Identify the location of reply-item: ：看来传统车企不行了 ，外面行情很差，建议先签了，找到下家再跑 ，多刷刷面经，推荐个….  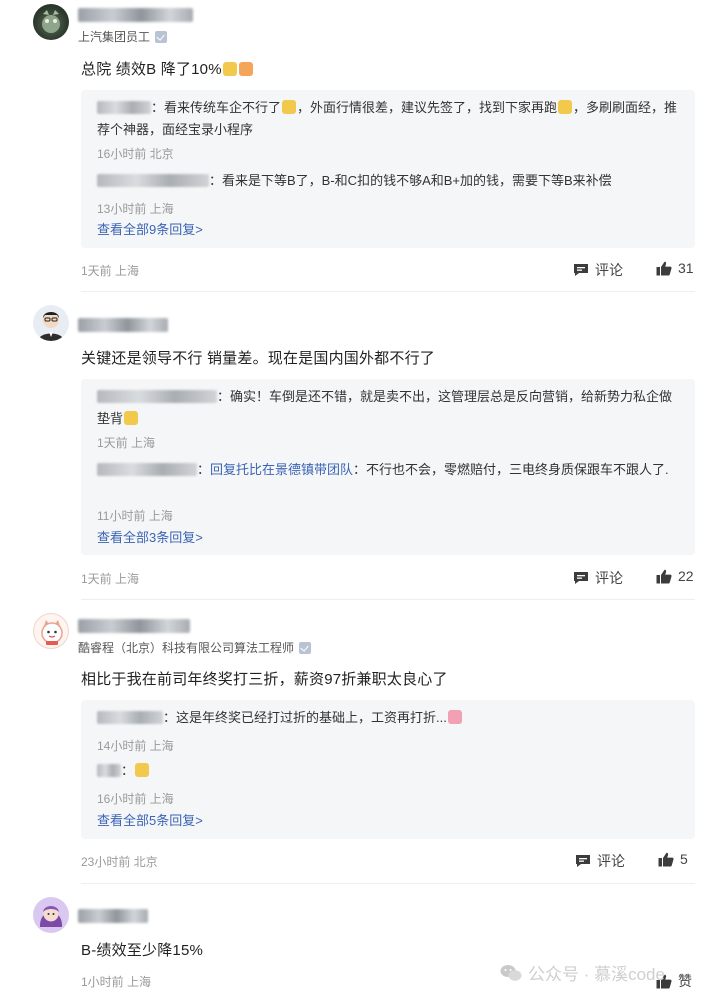
(387, 118).